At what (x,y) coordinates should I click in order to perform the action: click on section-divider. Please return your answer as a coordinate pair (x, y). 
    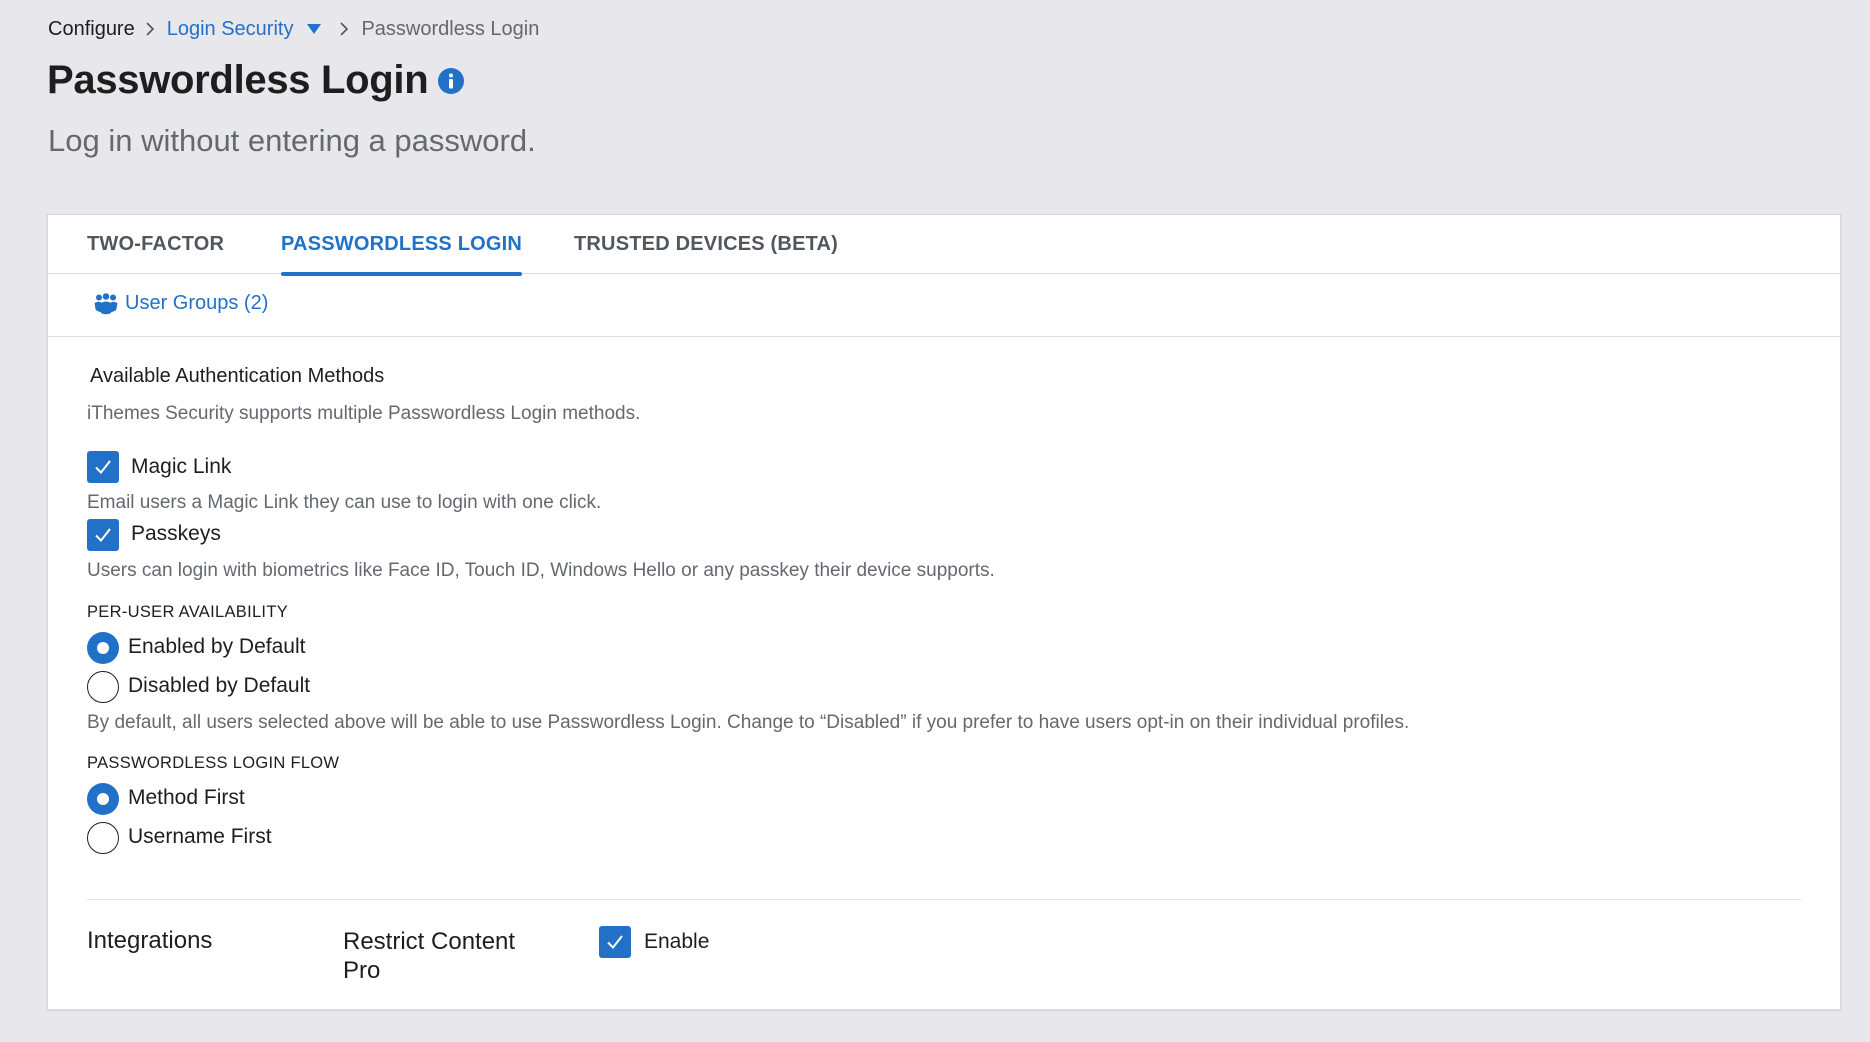
    Looking at the image, I should click on (944, 899).